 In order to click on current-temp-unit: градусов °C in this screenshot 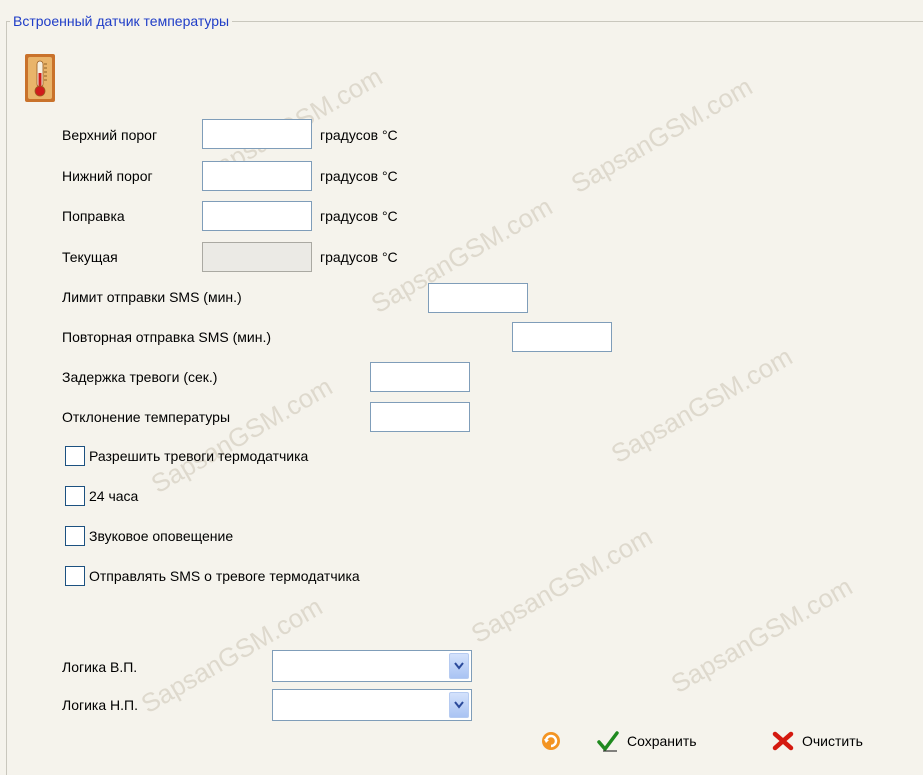, I will do `click(359, 257)`.